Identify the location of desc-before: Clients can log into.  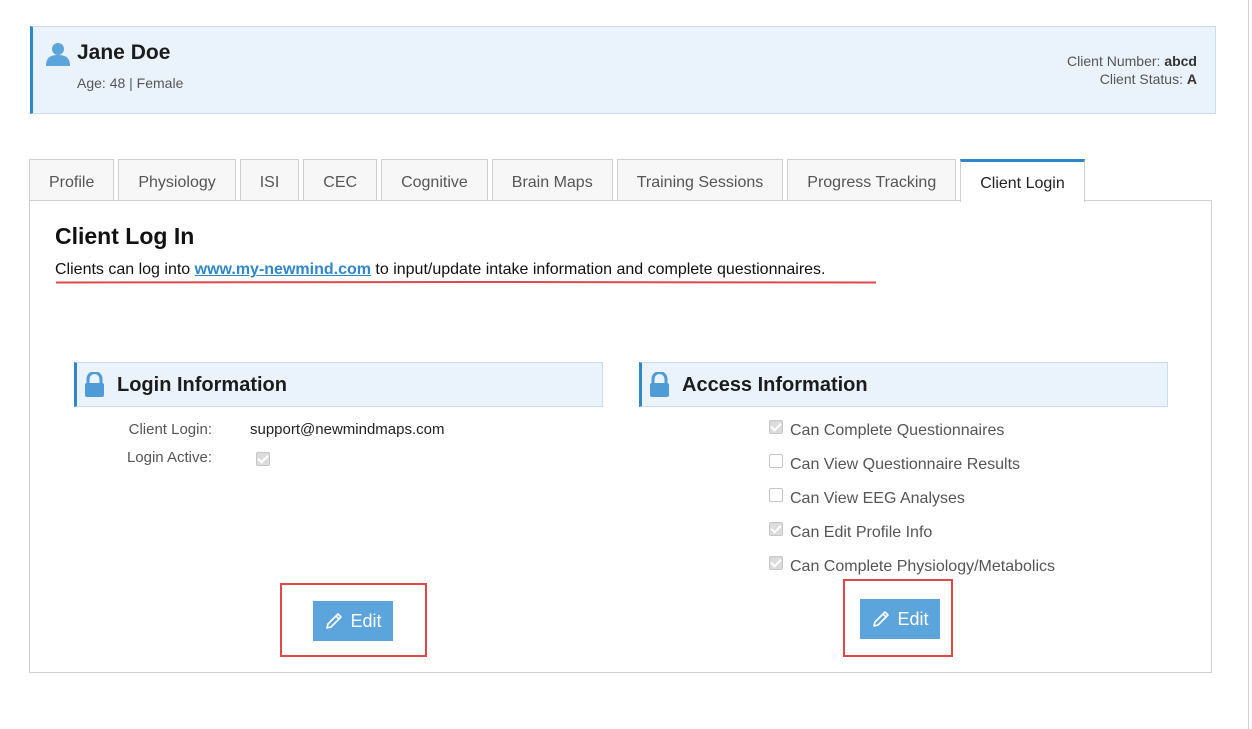
(125, 269).